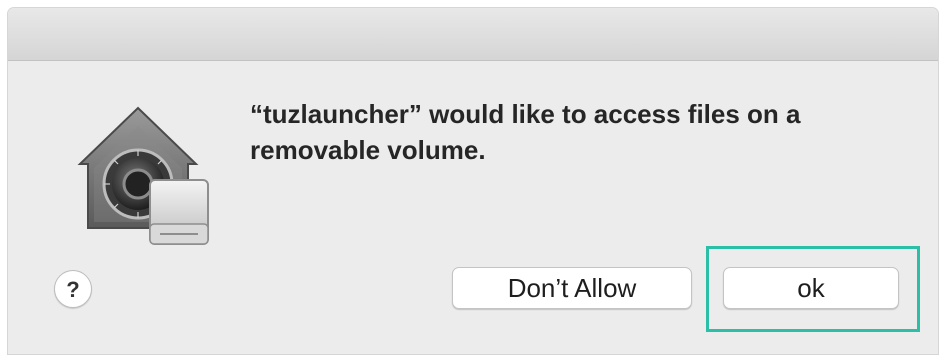  What do you see at coordinates (143, 175) in the screenshot?
I see `security-lock-drive-icon` at bounding box center [143, 175].